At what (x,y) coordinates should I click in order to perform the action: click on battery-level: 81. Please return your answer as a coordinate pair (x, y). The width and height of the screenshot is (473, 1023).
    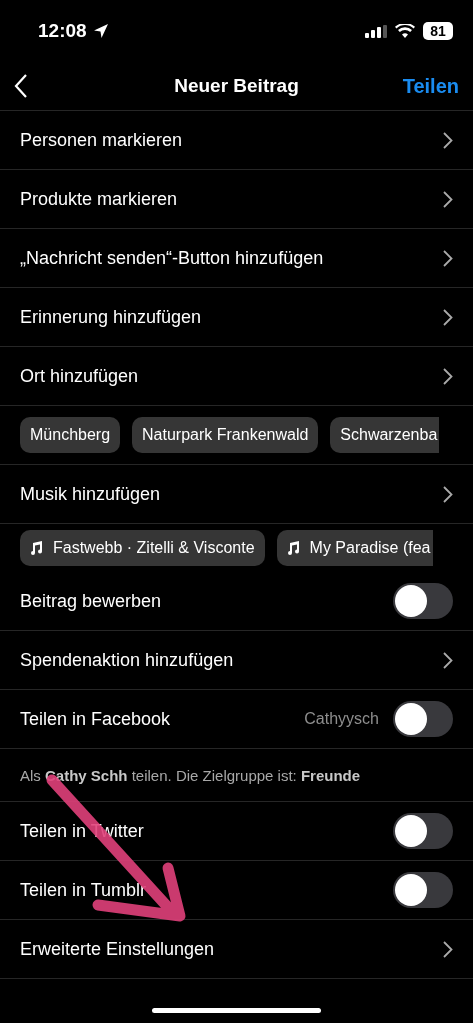
    Looking at the image, I should click on (438, 31).